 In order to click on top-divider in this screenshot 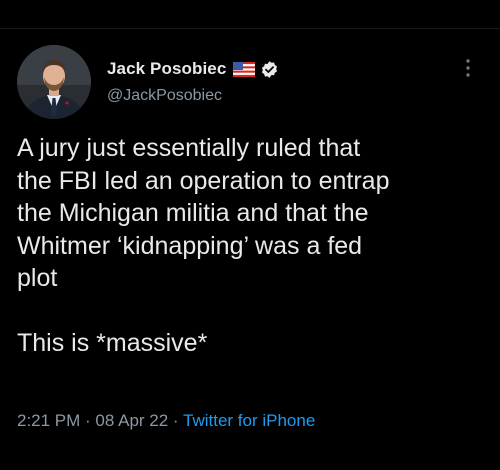, I will do `click(250, 28)`.